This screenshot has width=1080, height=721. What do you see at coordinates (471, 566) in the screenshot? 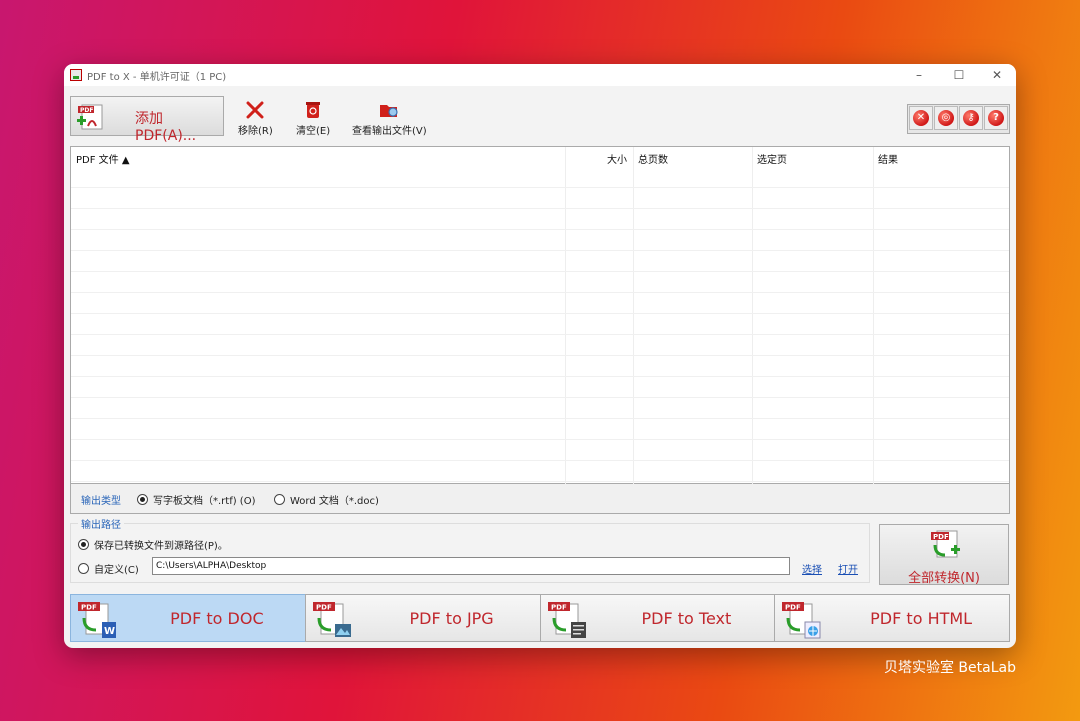
I see `output-path-input` at bounding box center [471, 566].